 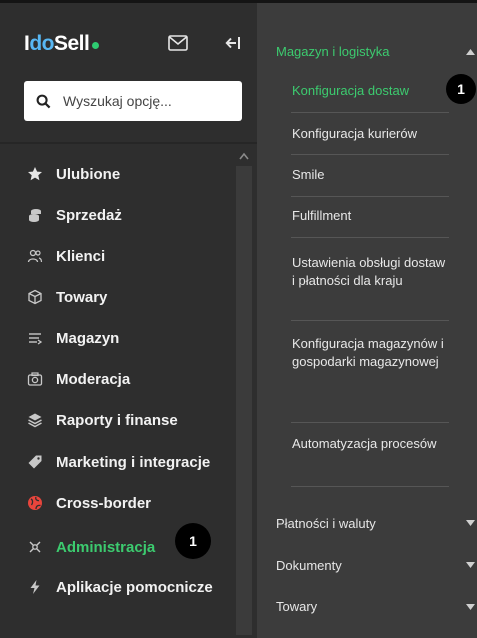 What do you see at coordinates (62, 44) in the screenshot?
I see `idosell-logo: IdoSell` at bounding box center [62, 44].